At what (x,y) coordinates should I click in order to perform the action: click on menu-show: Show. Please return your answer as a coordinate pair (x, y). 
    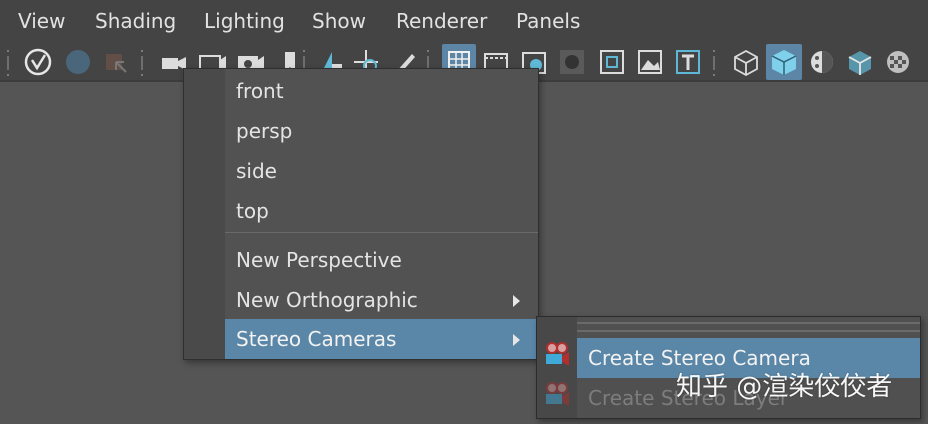
    Looking at the image, I should click on (339, 21).